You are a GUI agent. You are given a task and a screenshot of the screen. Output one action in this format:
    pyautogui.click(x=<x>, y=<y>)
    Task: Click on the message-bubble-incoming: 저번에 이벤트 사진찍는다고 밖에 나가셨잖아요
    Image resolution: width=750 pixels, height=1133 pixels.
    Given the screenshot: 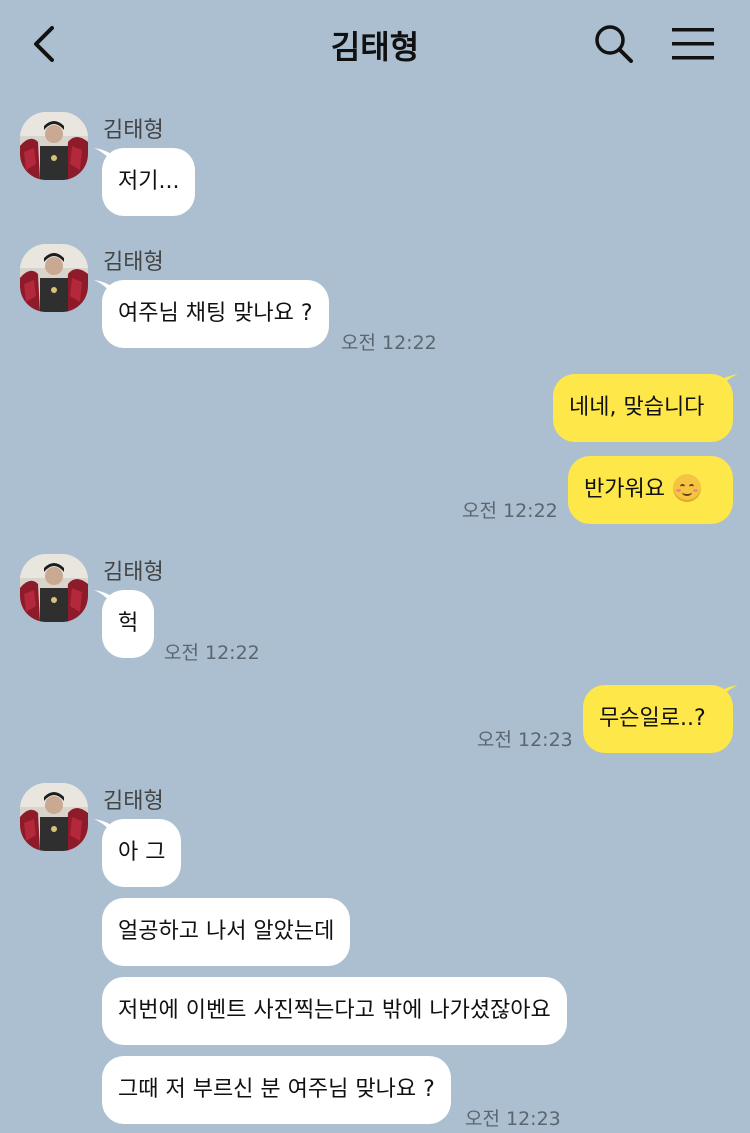 What is the action you would take?
    pyautogui.click(x=334, y=1011)
    